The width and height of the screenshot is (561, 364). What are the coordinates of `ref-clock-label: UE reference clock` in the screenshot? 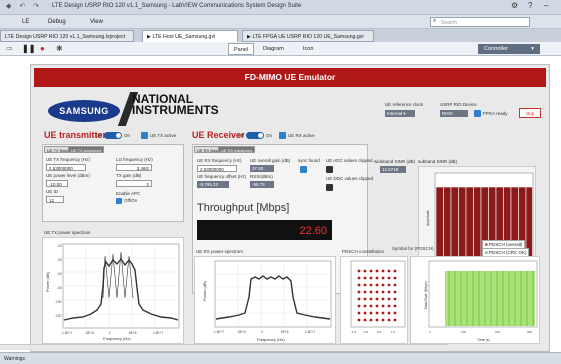 It's located at (404, 104).